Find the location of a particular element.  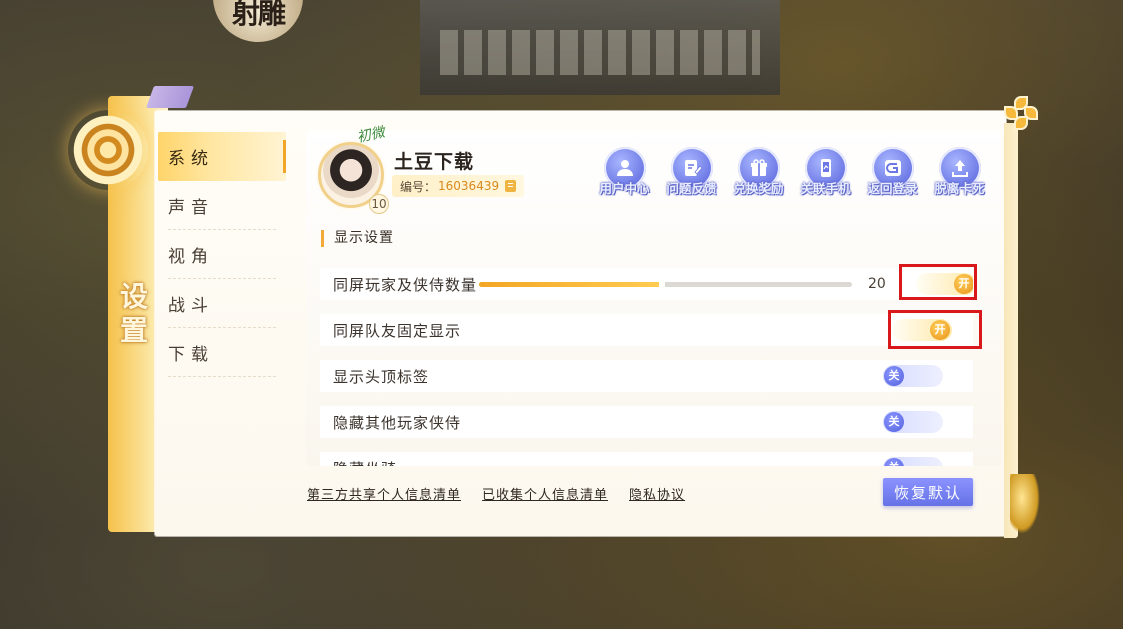

player-id-badge: 编号： 16036439 is located at coordinates (458, 186).